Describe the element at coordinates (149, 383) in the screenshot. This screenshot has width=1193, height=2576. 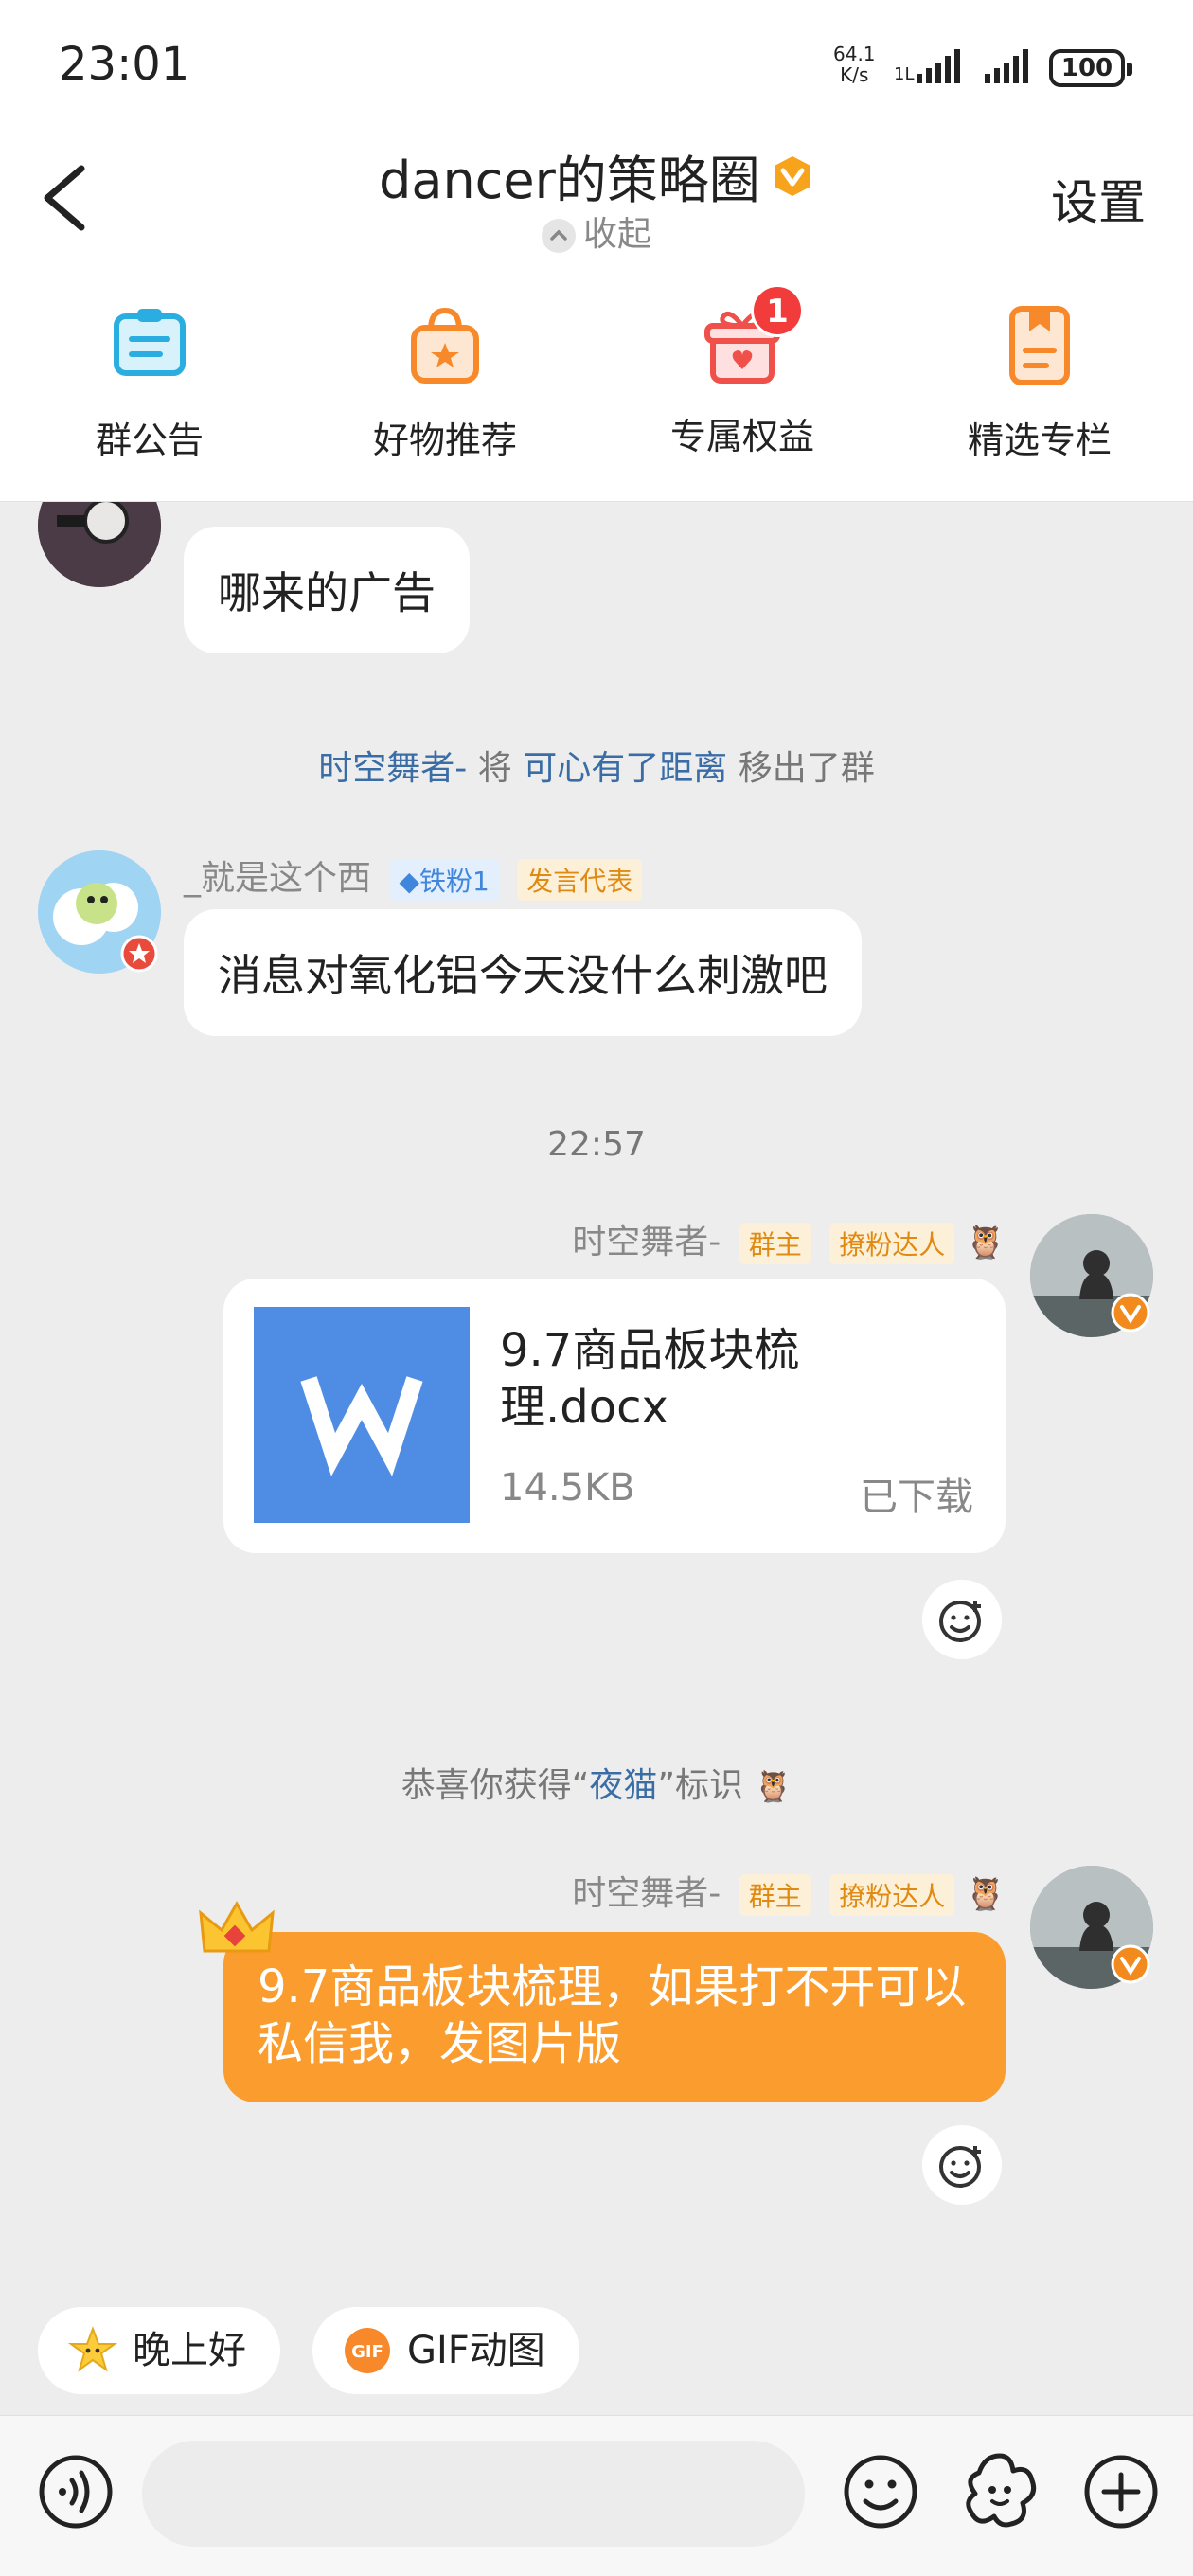
I see `quick-menu-announcement: 群公告` at that location.